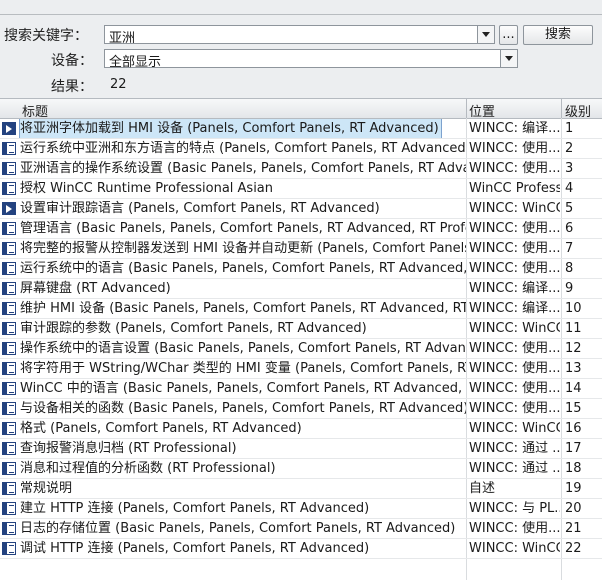 This screenshot has width=602, height=580. Describe the element at coordinates (583, 308) in the screenshot. I see `row-level: 10` at that location.